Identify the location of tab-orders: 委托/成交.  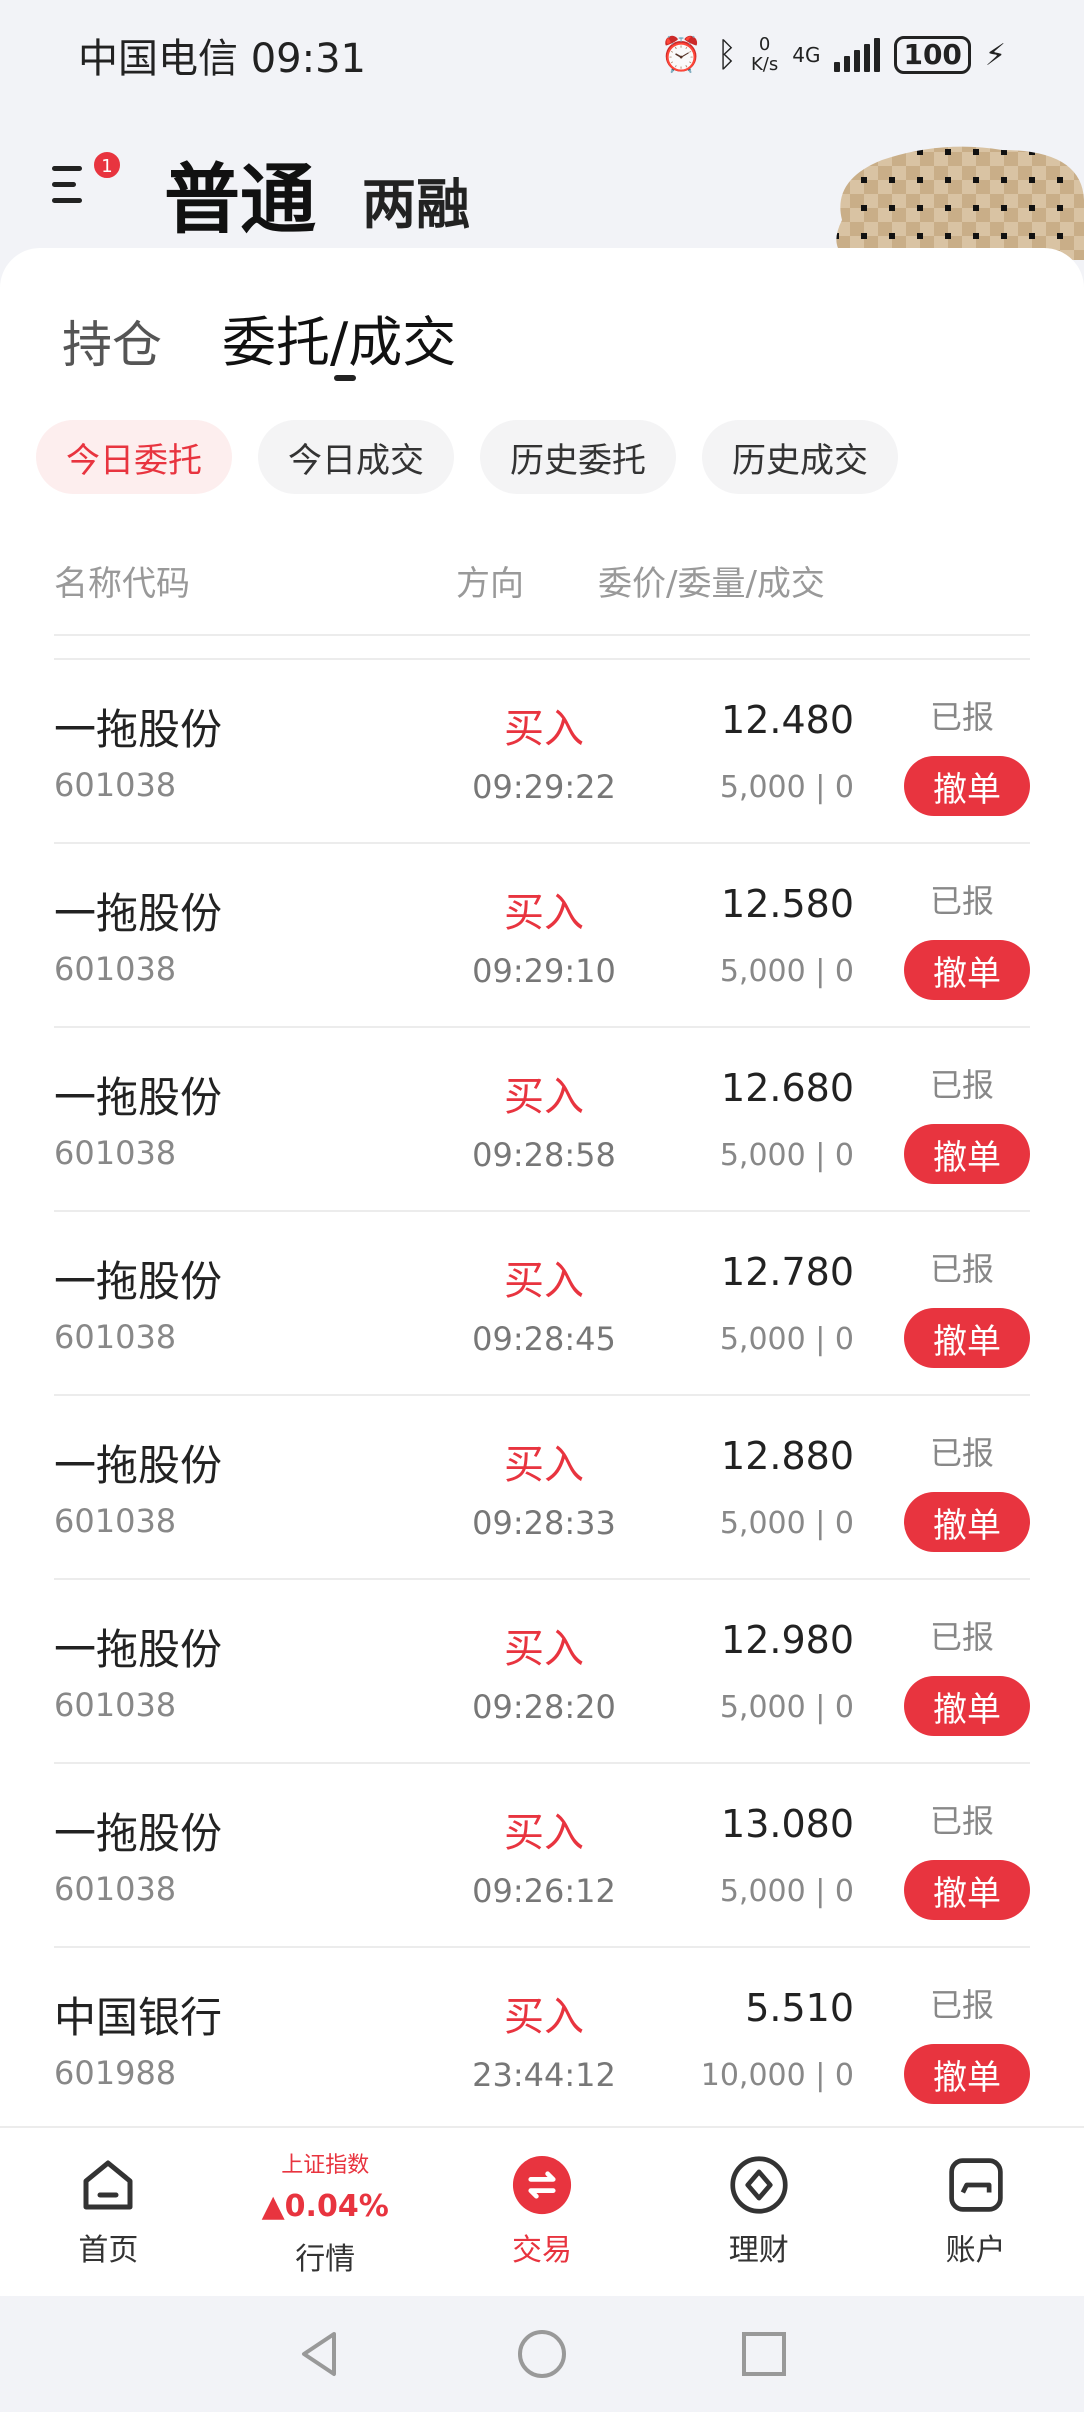
(339, 339).